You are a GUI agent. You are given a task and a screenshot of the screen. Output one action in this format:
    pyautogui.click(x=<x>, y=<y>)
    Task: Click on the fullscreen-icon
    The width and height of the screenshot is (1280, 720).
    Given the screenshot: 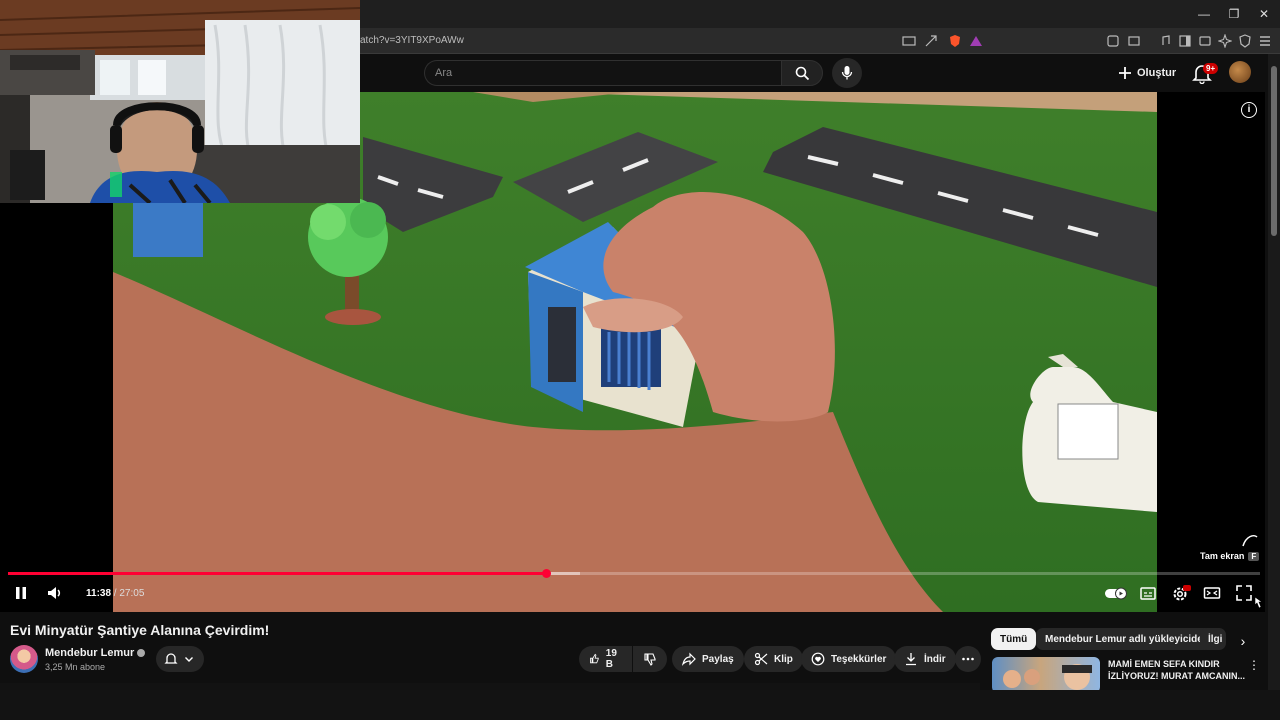 What is the action you would take?
    pyautogui.click(x=1244, y=593)
    